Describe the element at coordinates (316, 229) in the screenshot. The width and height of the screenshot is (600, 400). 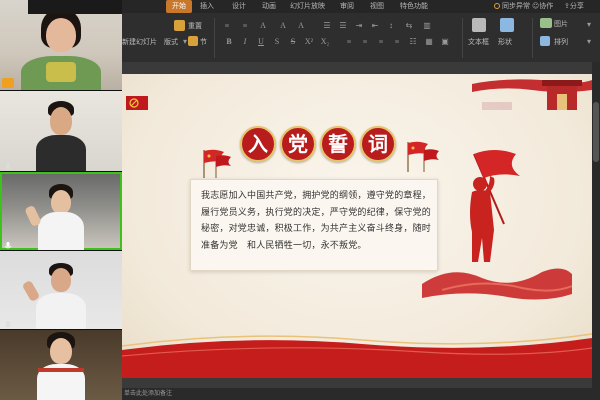
I see `oath-line: 秘密，对党忠诚，积极工作，为共产主义奋斗终身，随时` at that location.